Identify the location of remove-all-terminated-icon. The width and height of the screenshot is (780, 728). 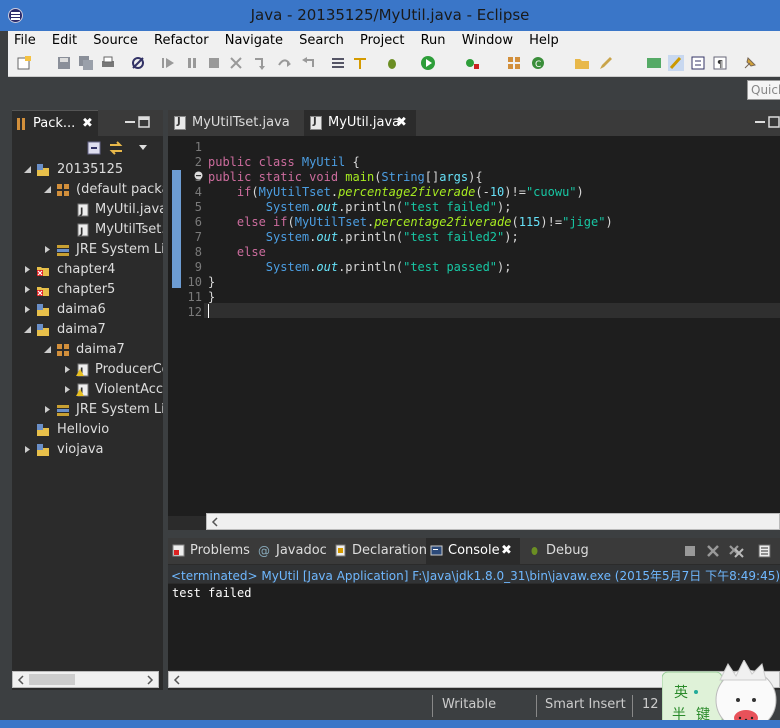
(736, 551).